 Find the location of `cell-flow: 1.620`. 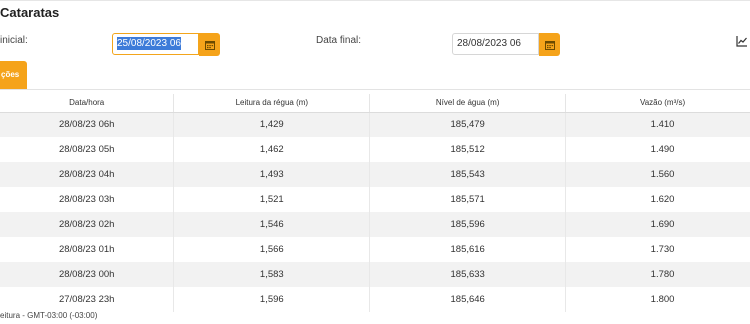

cell-flow: 1.620 is located at coordinates (657, 199).